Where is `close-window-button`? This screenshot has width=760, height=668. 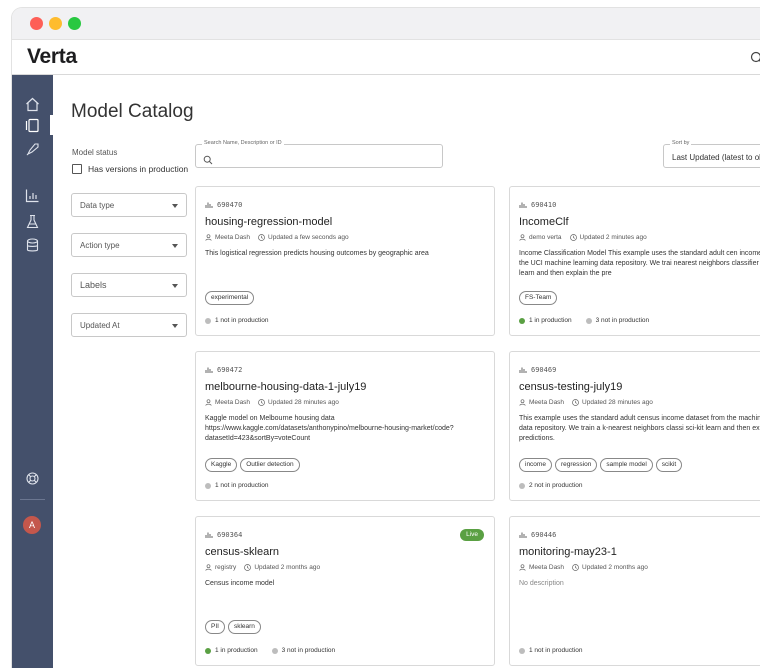 close-window-button is located at coordinates (36, 23).